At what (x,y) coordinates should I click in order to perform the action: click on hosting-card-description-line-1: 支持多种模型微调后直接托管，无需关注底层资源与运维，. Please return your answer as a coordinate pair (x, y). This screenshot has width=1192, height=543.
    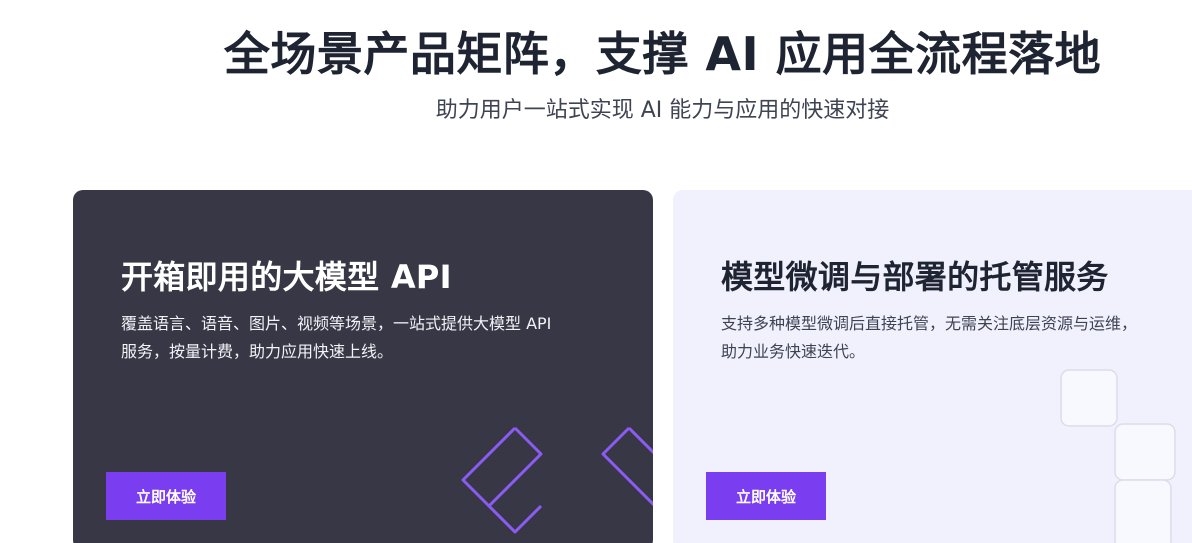
    Looking at the image, I should click on (929, 323).